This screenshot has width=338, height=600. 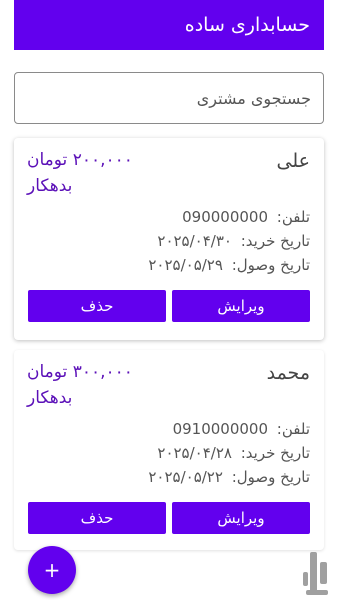 What do you see at coordinates (194, 241) in the screenshot?
I see `purchase-date-value: ۲۰۲۵/۰۴/۳۰` at bounding box center [194, 241].